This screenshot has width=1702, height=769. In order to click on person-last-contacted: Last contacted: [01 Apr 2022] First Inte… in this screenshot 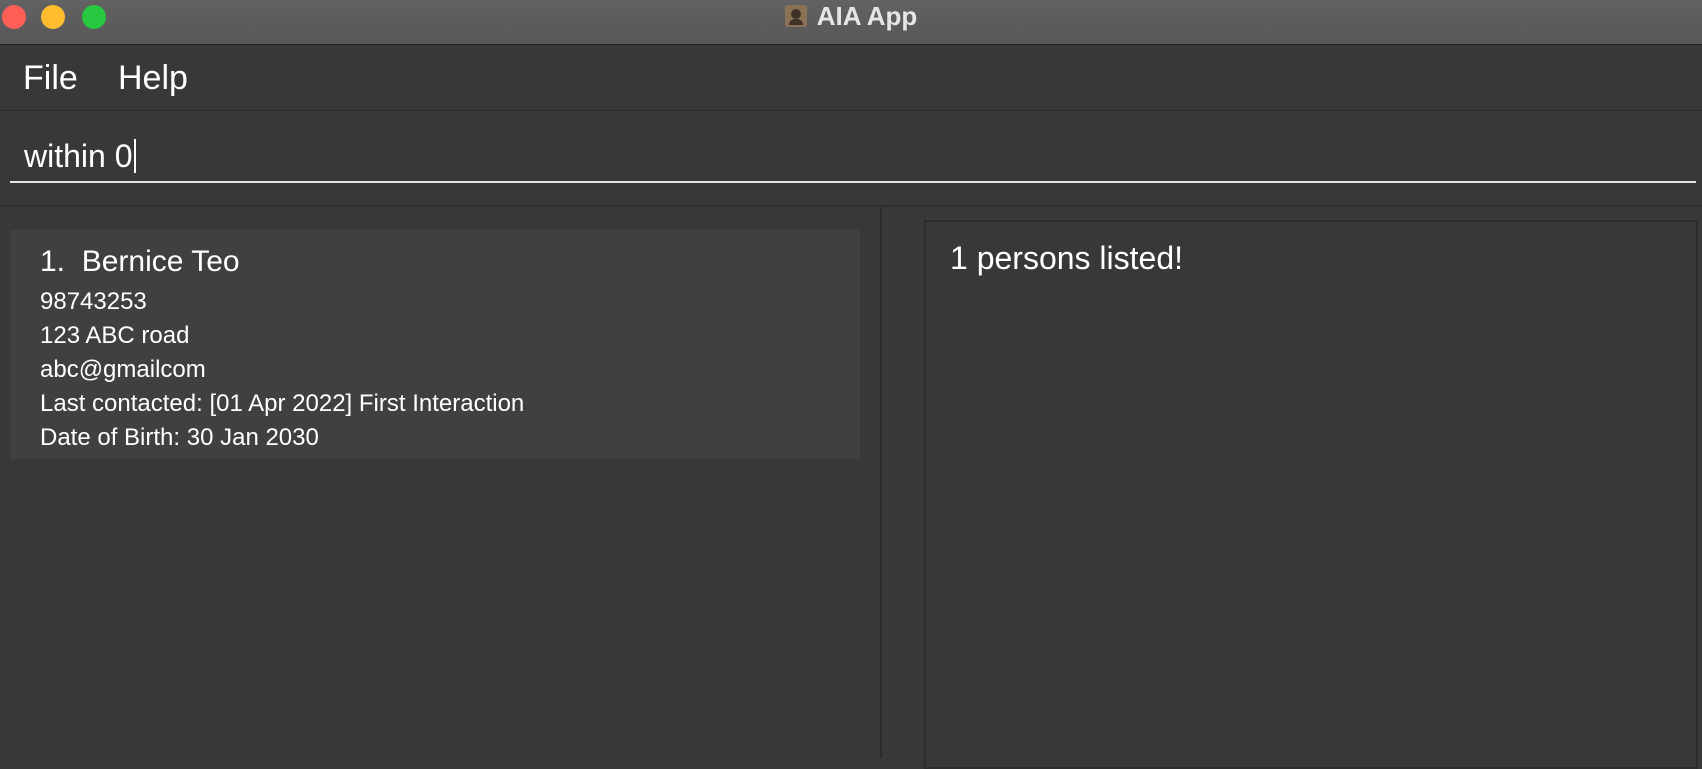, I will do `click(282, 403)`.